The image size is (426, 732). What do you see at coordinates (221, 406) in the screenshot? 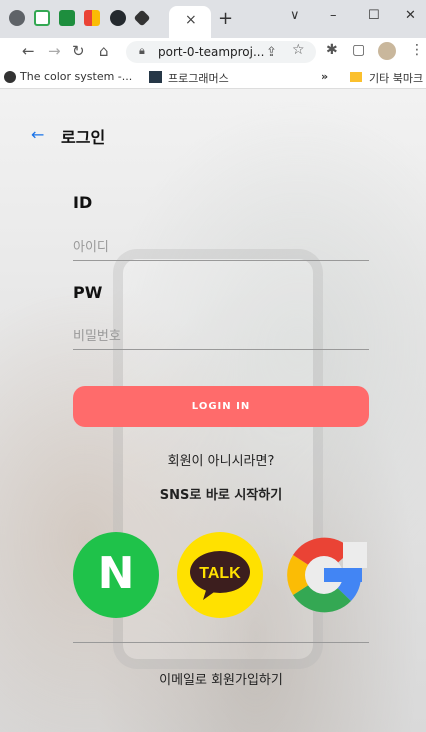
I see `login-button: LOGIN IN` at bounding box center [221, 406].